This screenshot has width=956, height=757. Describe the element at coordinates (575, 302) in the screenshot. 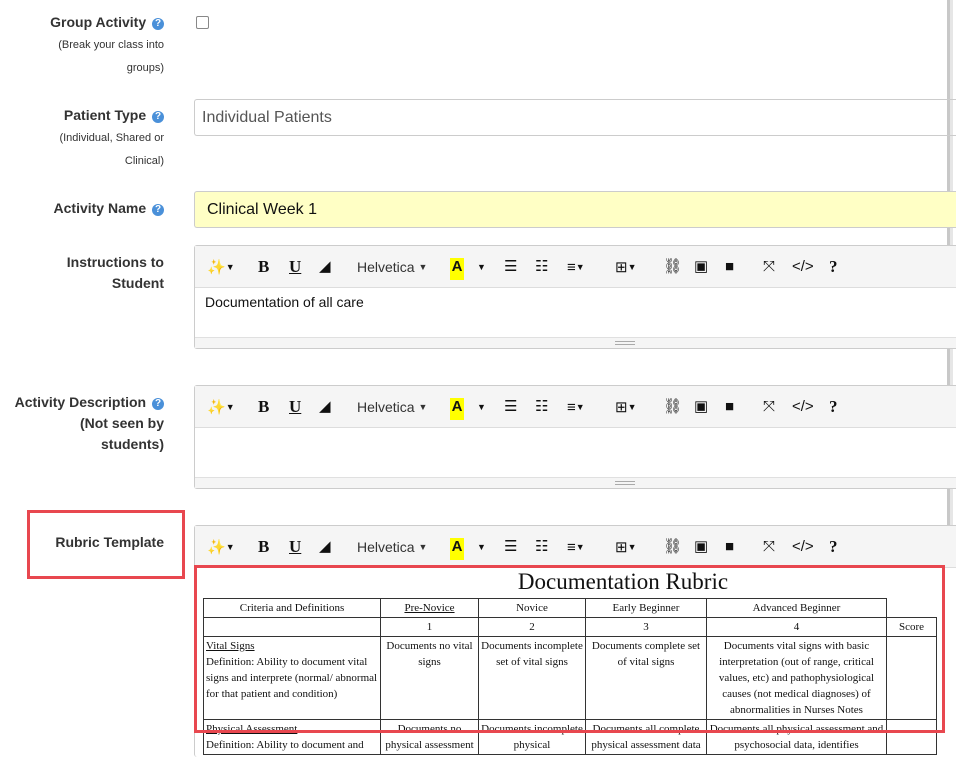

I see `instructions-content: Documentation of all care` at that location.